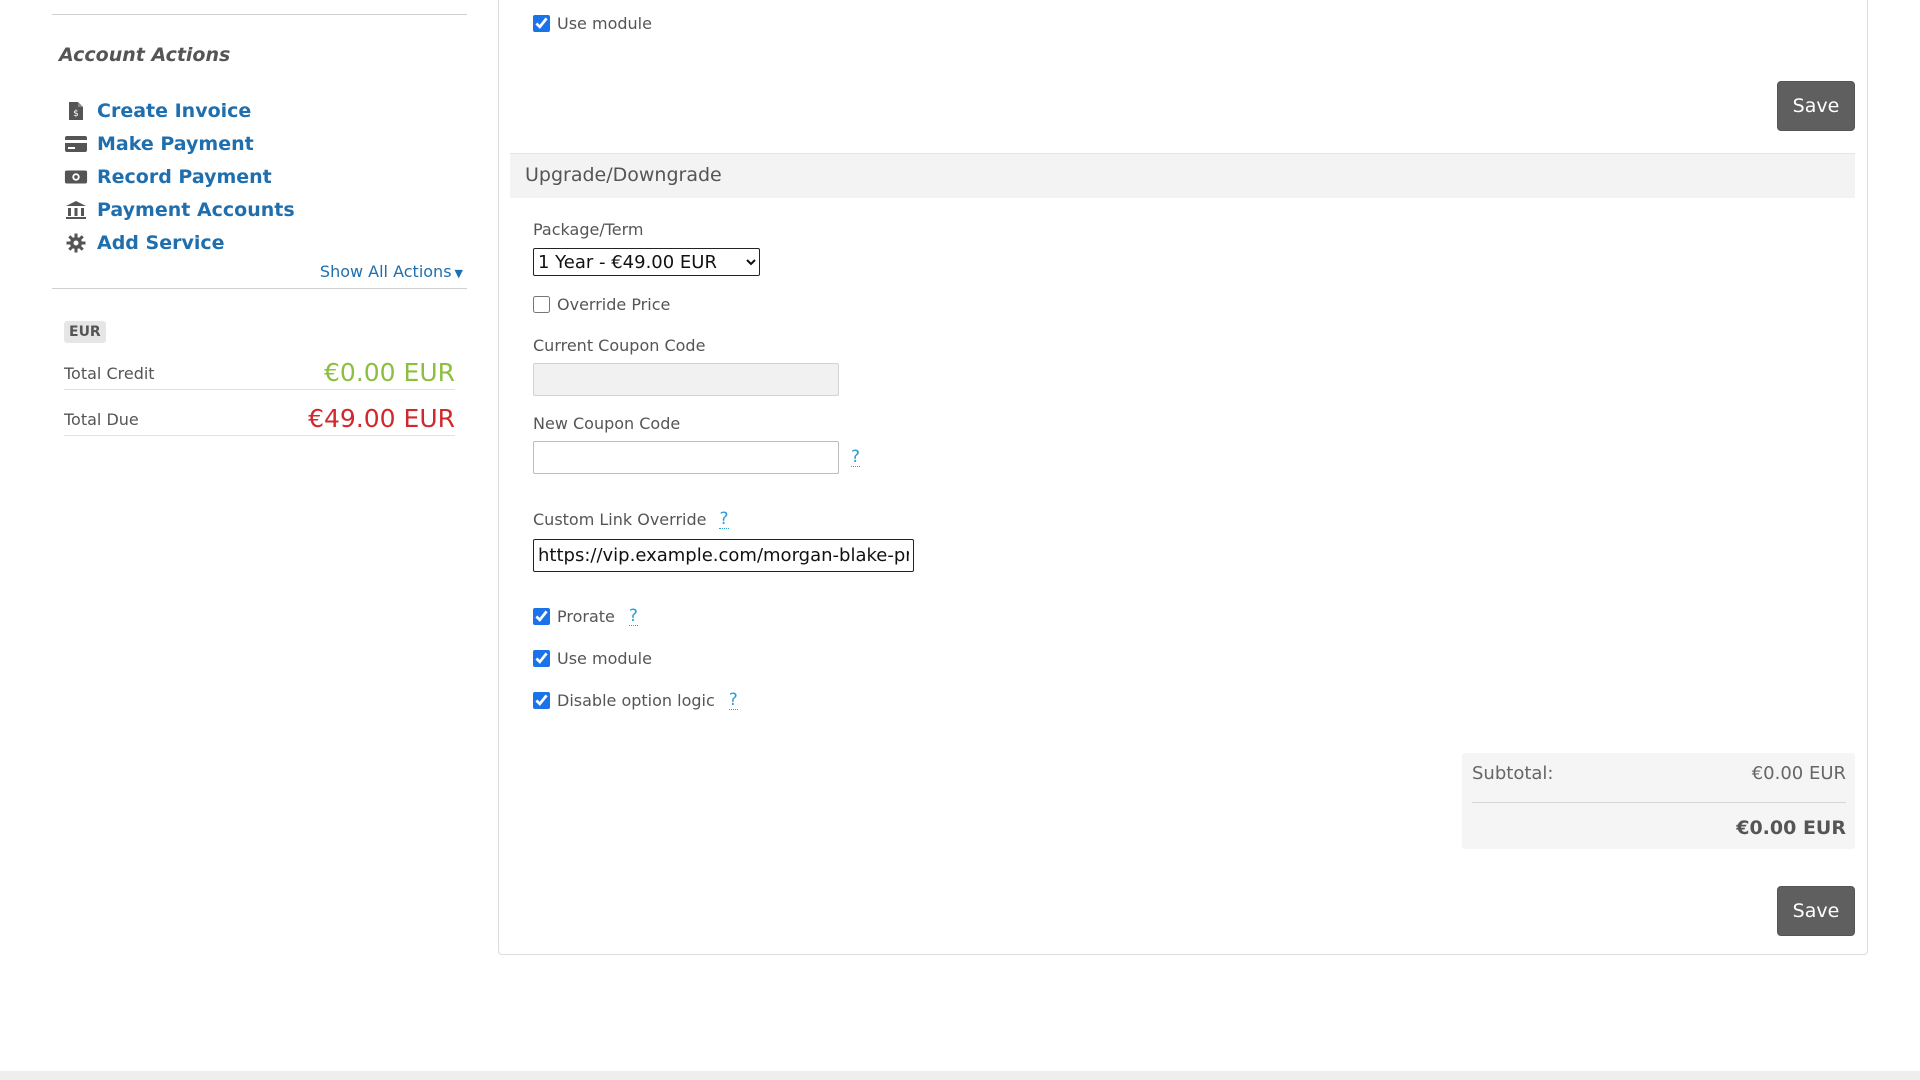 The width and height of the screenshot is (1920, 1080). What do you see at coordinates (1816, 106) in the screenshot?
I see `save-button-top: Save` at bounding box center [1816, 106].